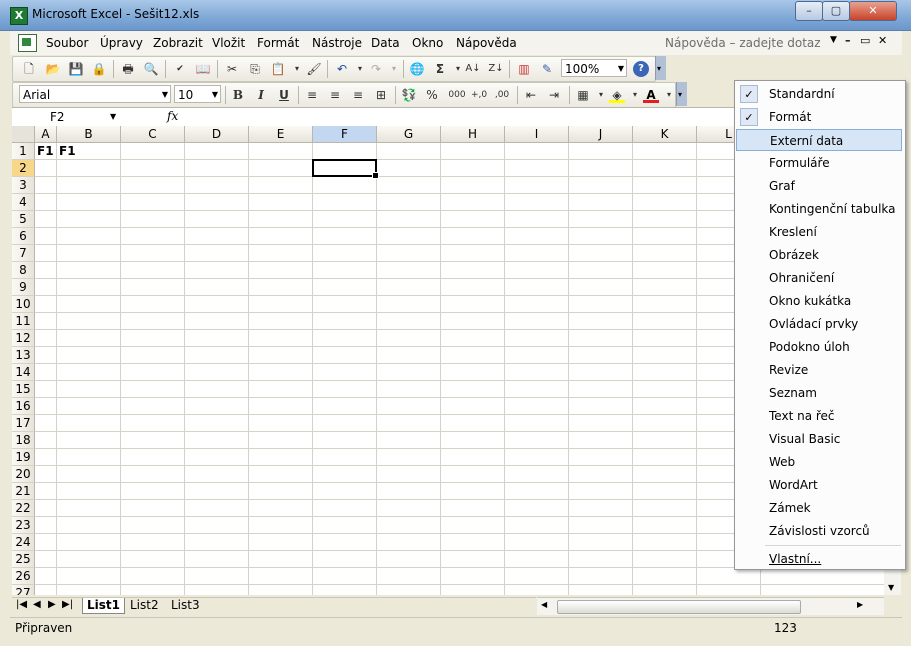 The width and height of the screenshot is (911, 646). Describe the element at coordinates (531, 95) in the screenshot. I see `decrease-indent-icon: ⇤` at that location.